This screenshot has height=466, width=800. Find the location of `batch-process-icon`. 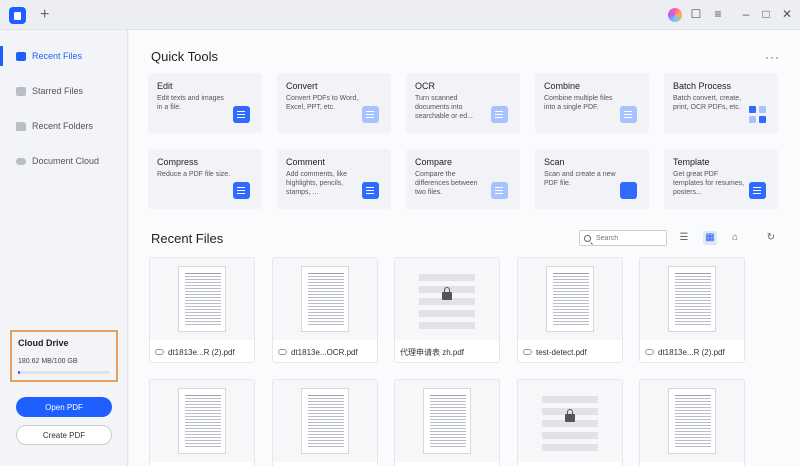

batch-process-icon is located at coordinates (757, 114).